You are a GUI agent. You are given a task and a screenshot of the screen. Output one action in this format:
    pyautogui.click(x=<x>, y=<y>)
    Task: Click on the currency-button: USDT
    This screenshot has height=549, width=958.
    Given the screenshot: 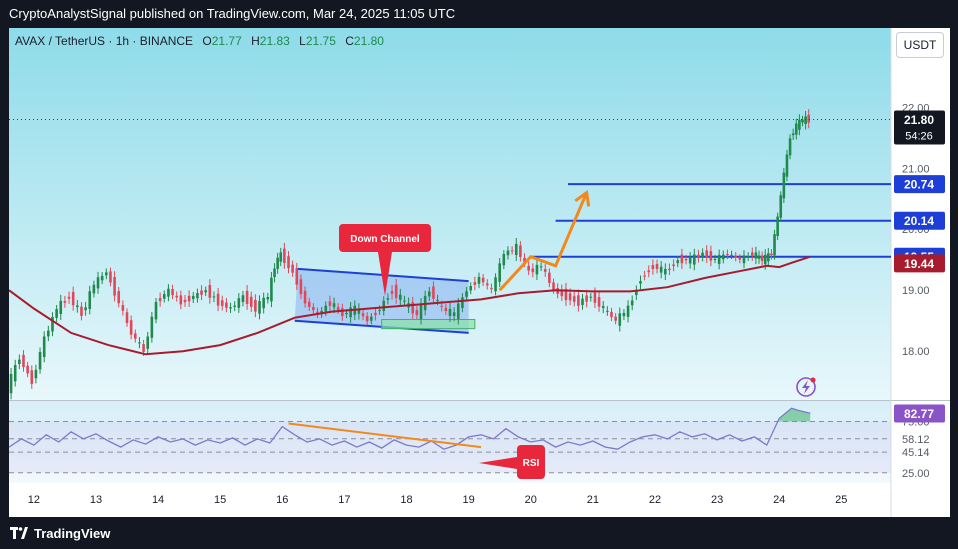 What is the action you would take?
    pyautogui.click(x=920, y=45)
    